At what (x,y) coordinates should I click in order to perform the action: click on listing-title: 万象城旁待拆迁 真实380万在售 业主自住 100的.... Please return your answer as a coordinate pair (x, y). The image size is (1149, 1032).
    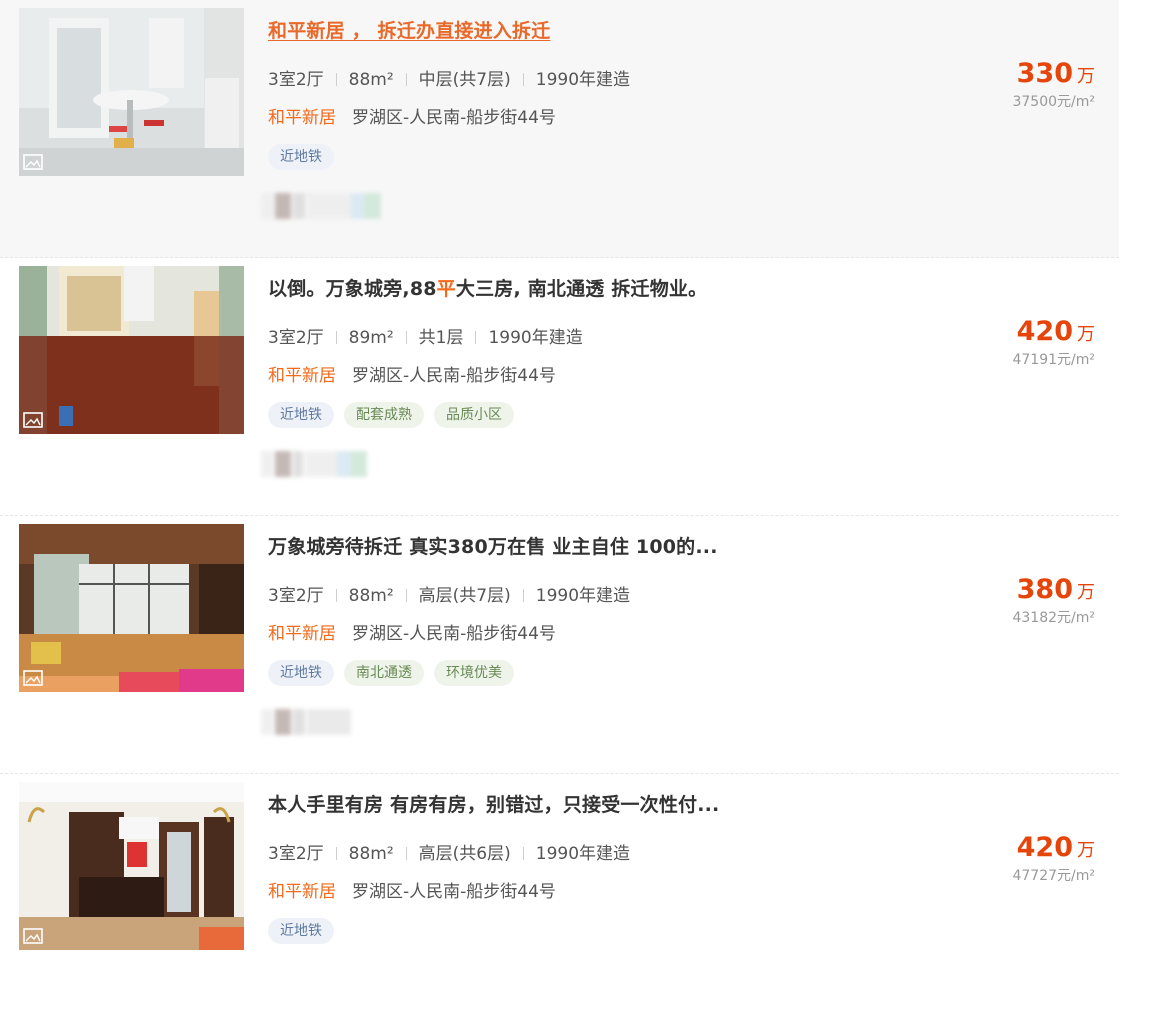
    Looking at the image, I should click on (493, 545).